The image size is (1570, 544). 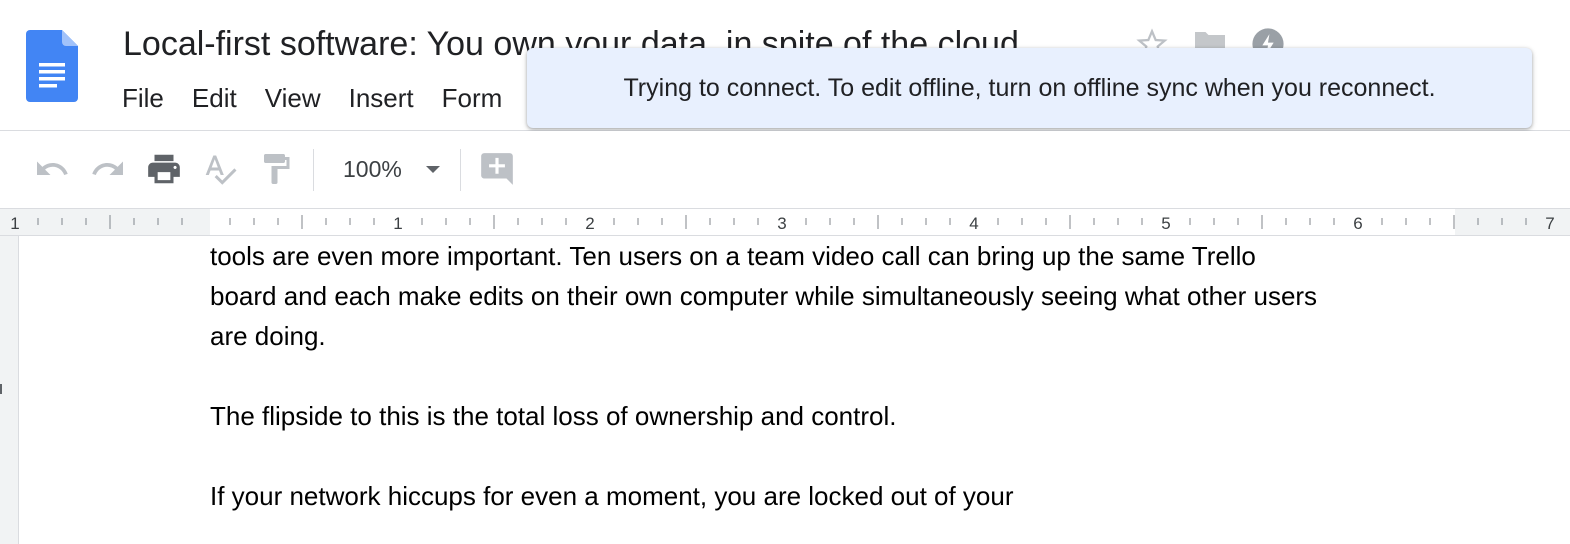 I want to click on add-comment-icon, so click(x=497, y=169).